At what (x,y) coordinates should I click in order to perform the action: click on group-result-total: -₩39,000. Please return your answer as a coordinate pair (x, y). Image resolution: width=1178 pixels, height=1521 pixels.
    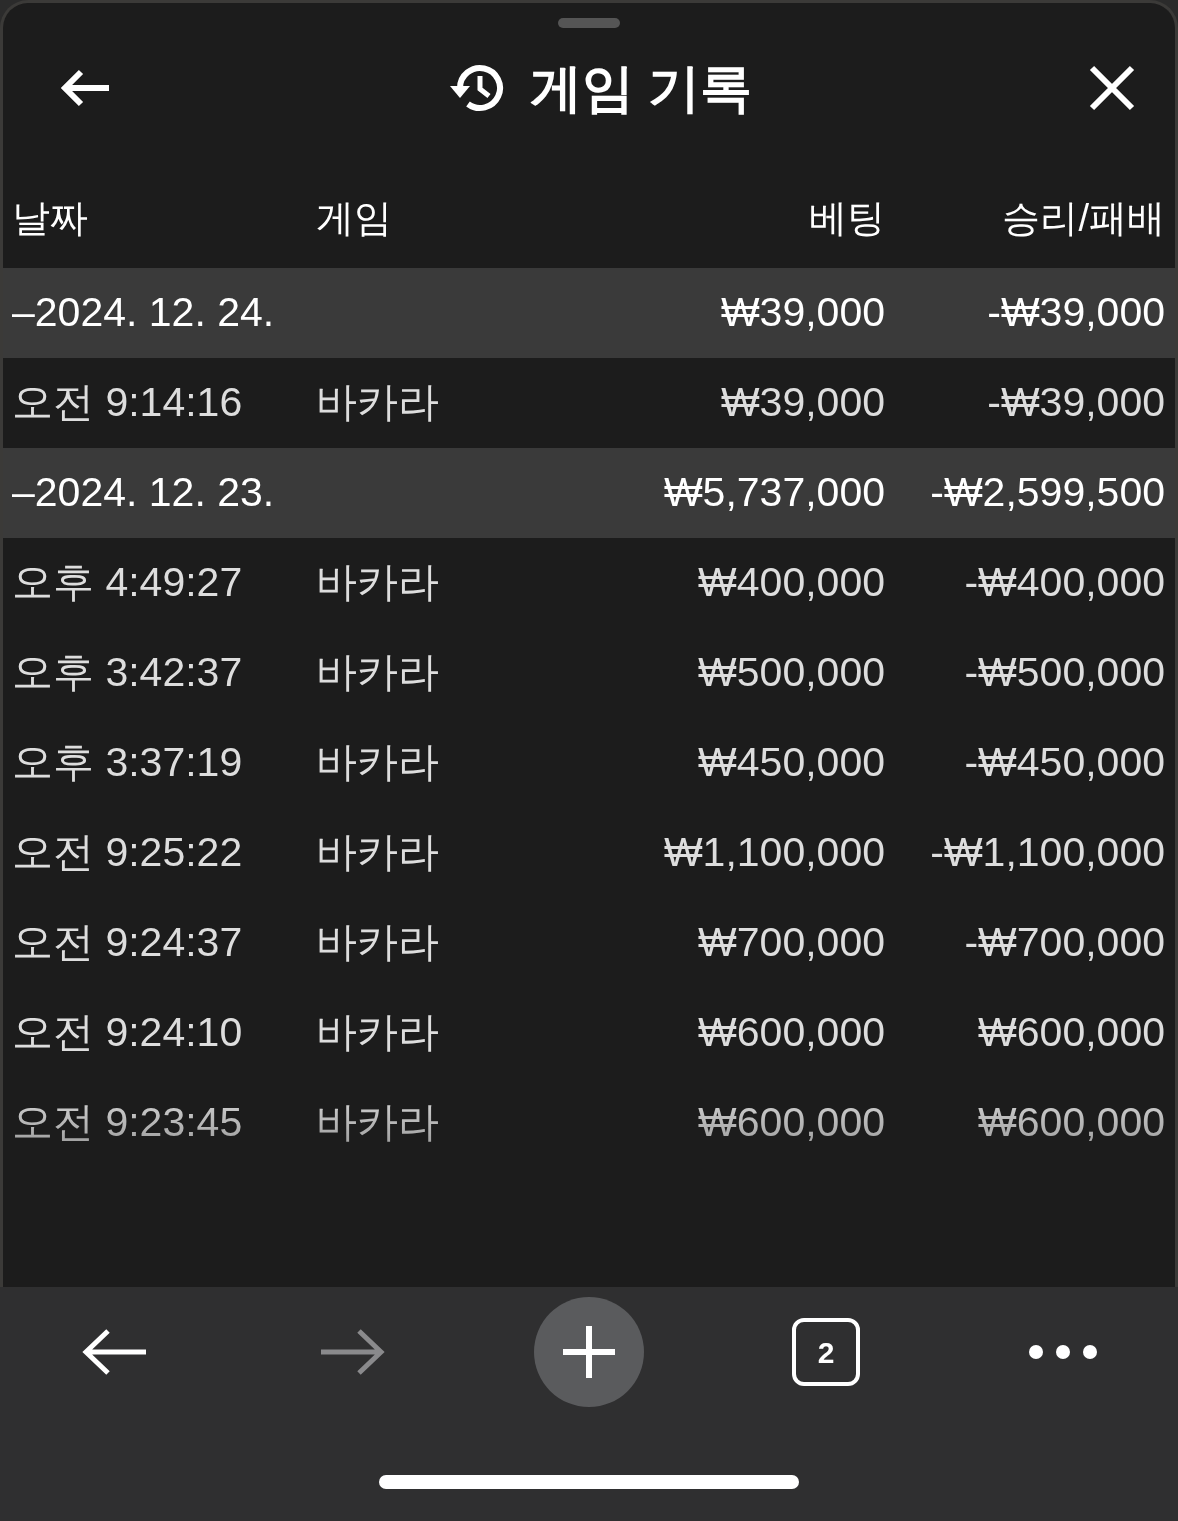
    Looking at the image, I should click on (1076, 312).